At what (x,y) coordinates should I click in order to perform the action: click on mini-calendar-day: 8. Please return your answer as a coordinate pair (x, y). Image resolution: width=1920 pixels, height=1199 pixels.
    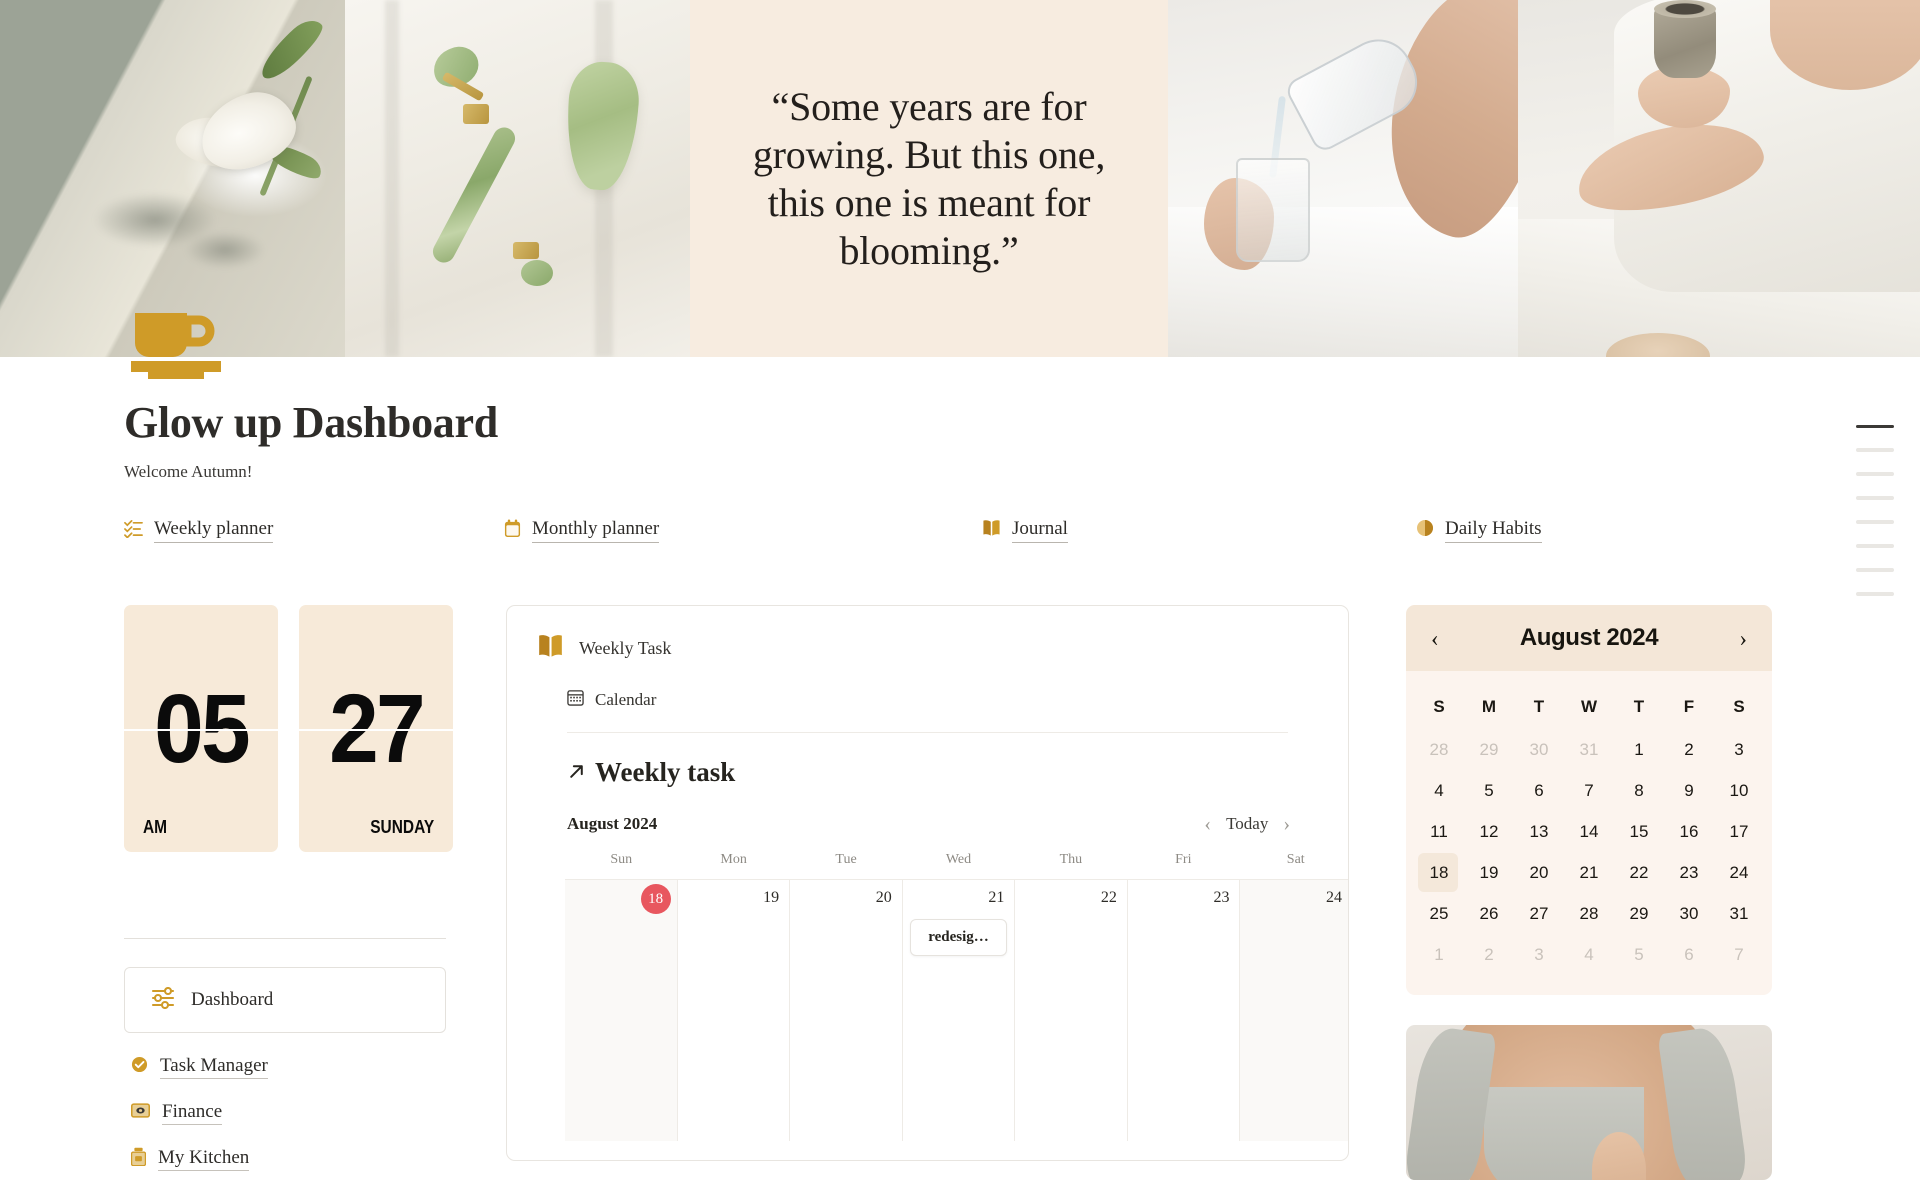
    Looking at the image, I should click on (1639, 790).